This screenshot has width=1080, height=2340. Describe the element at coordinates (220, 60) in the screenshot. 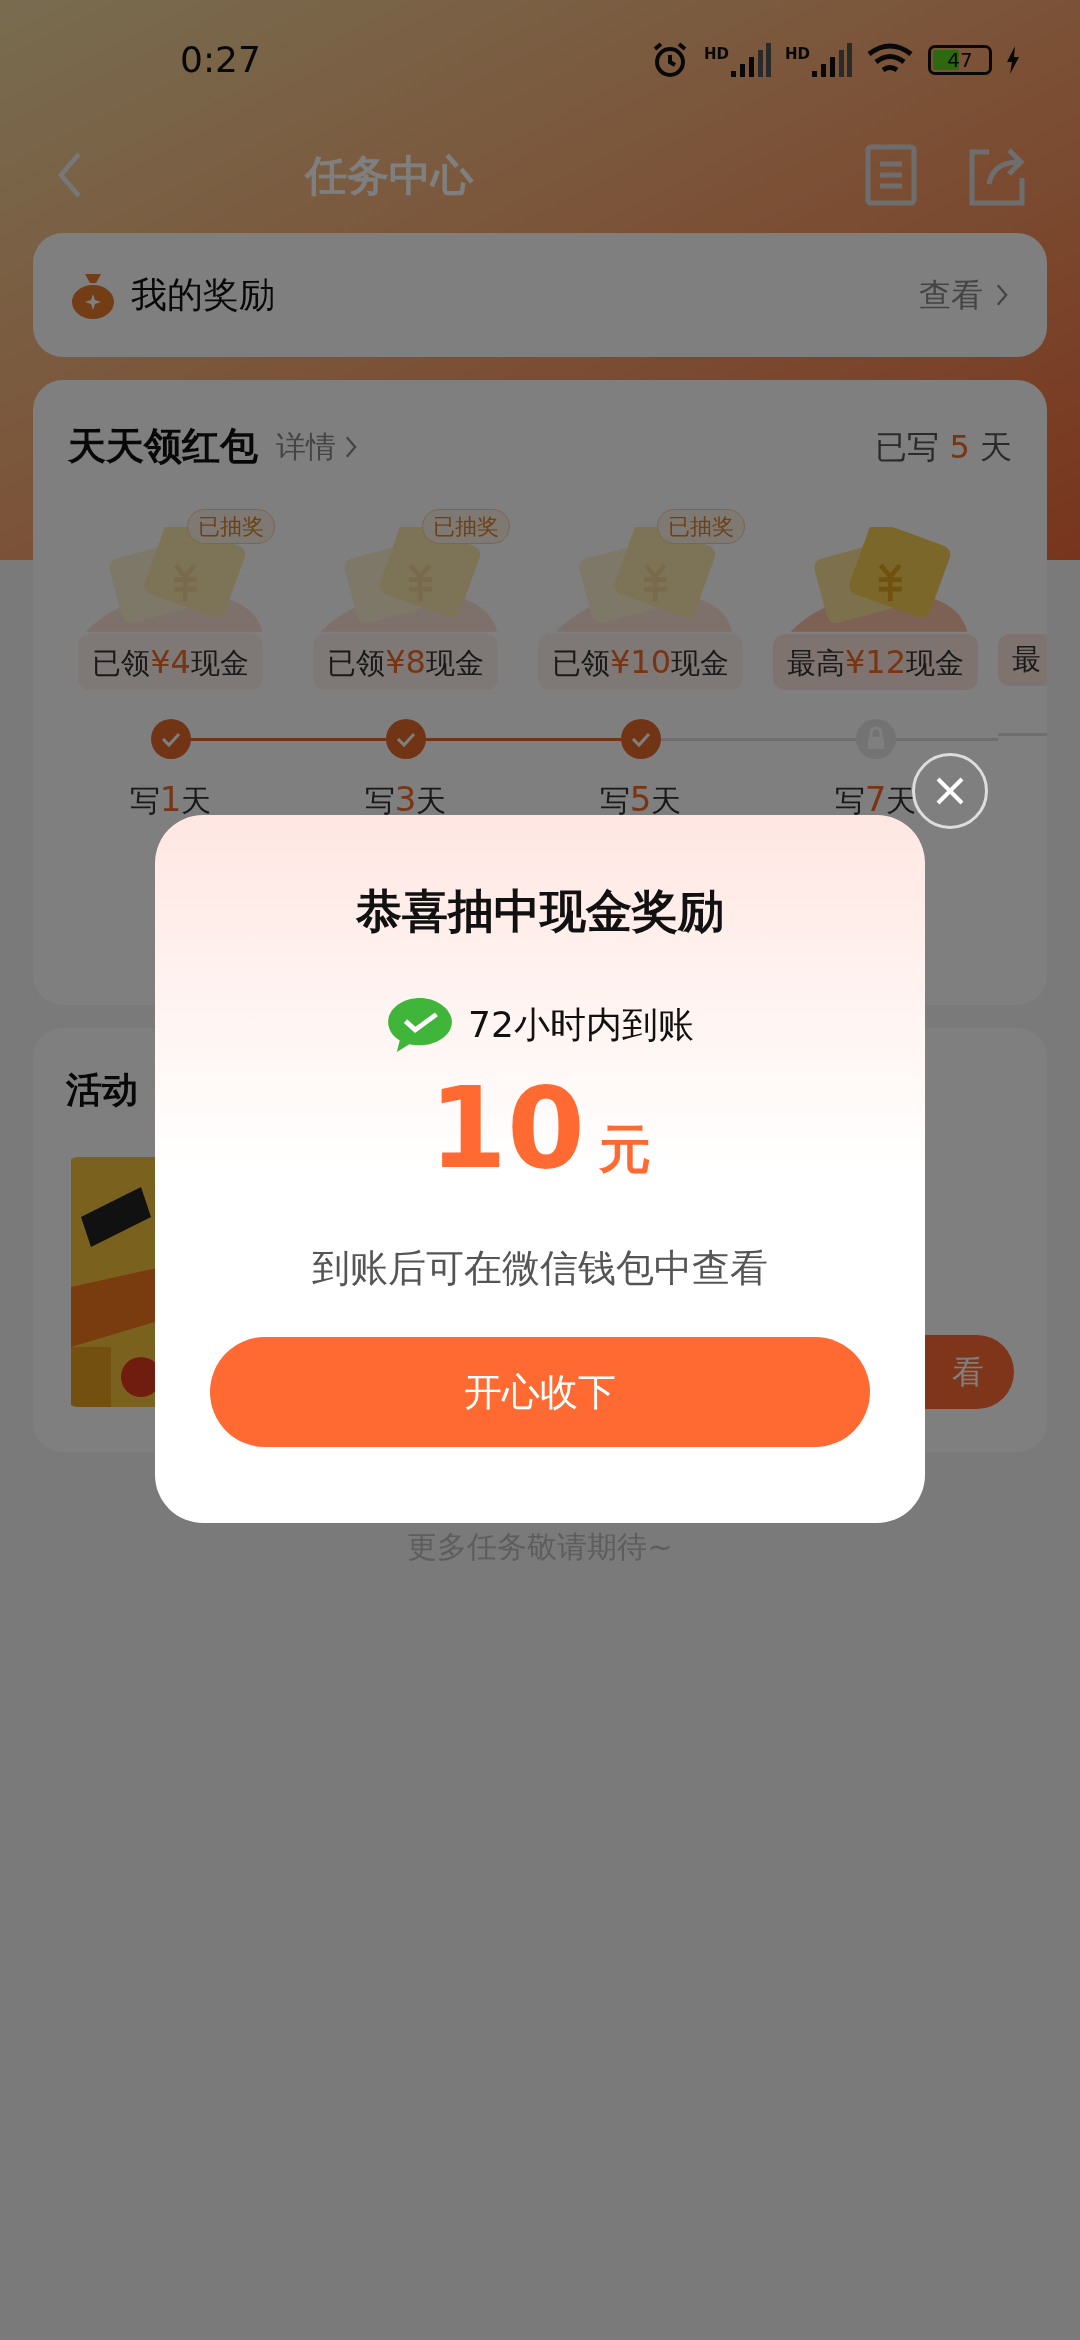

I see `status-time: 0:27` at that location.